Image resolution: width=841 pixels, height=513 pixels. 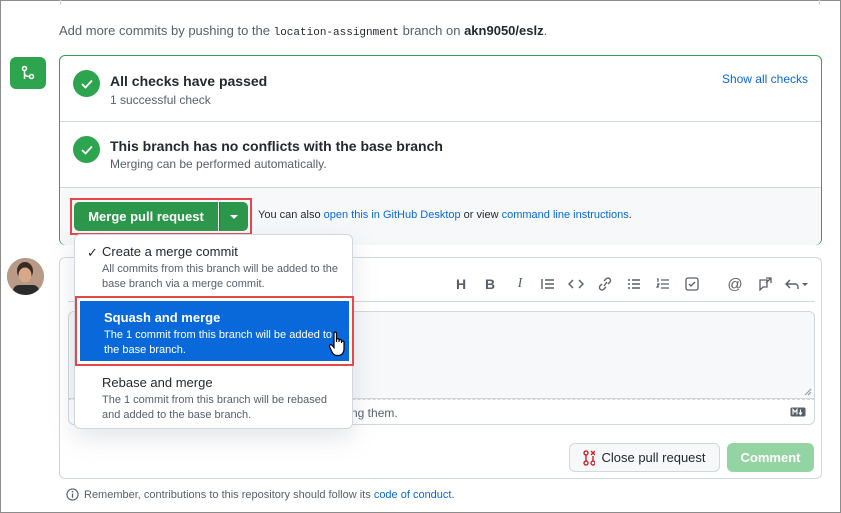 What do you see at coordinates (336, 33) in the screenshot?
I see `branch-name: location-assignment` at bounding box center [336, 33].